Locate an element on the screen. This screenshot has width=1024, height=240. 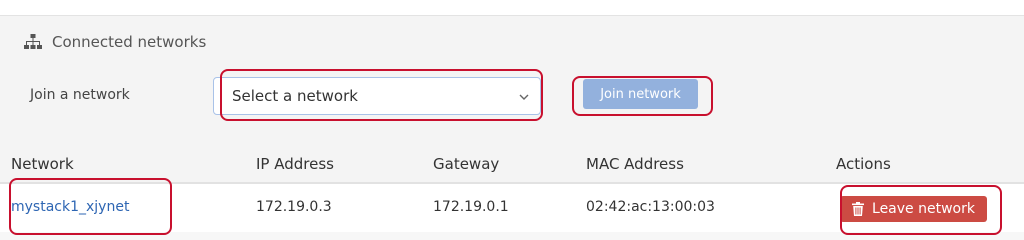
column-header-ip-address: IP Address is located at coordinates (295, 164).